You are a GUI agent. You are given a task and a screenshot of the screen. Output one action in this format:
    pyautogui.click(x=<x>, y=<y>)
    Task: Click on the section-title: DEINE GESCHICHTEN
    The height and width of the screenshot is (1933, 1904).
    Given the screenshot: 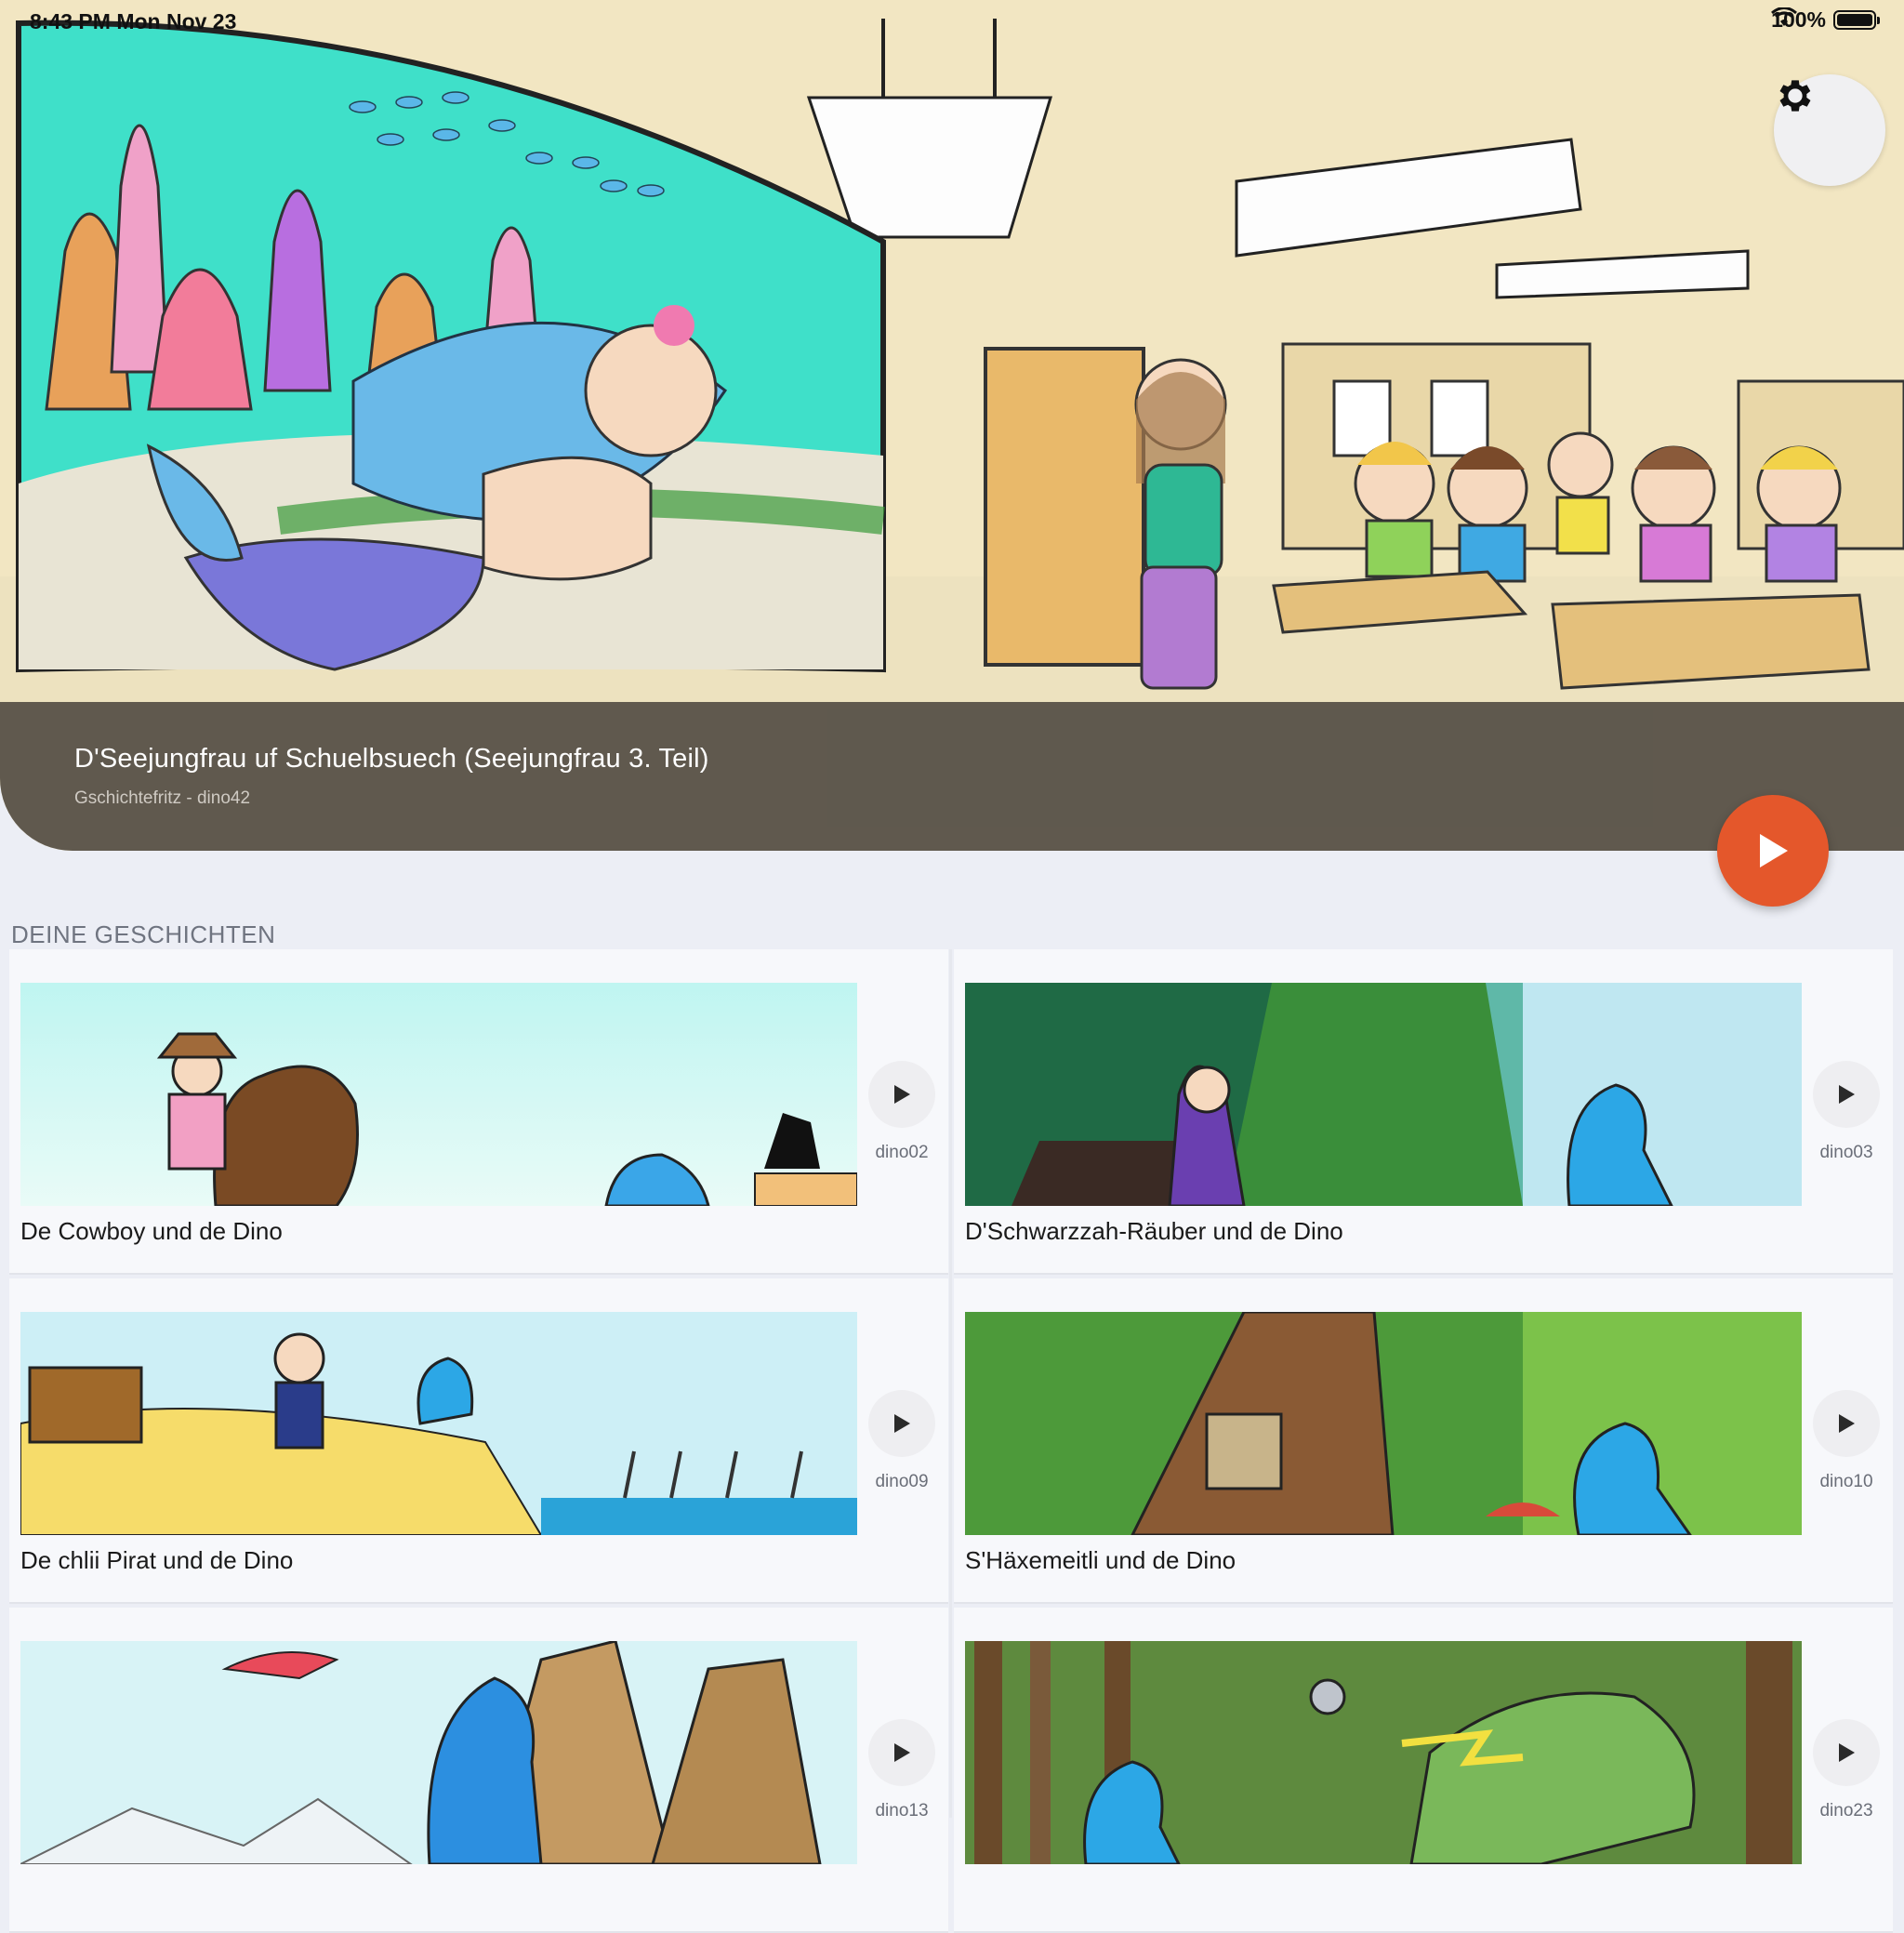 What is the action you would take?
    pyautogui.click(x=143, y=934)
    